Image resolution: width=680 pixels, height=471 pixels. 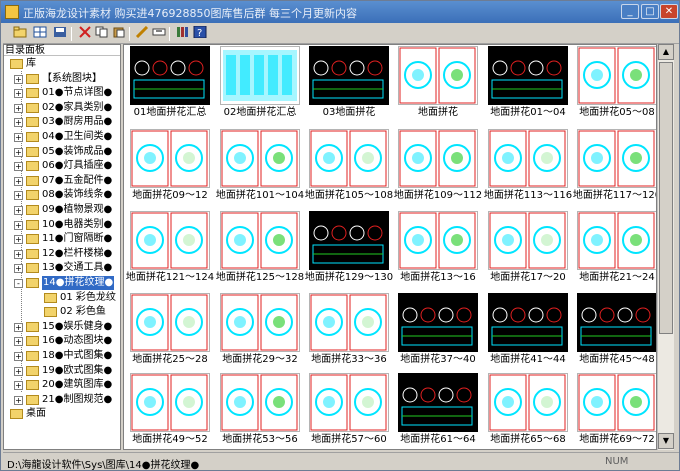 What do you see at coordinates (62, 166) in the screenshot?
I see `tree-item: +06●灯具插座●` at bounding box center [62, 166].